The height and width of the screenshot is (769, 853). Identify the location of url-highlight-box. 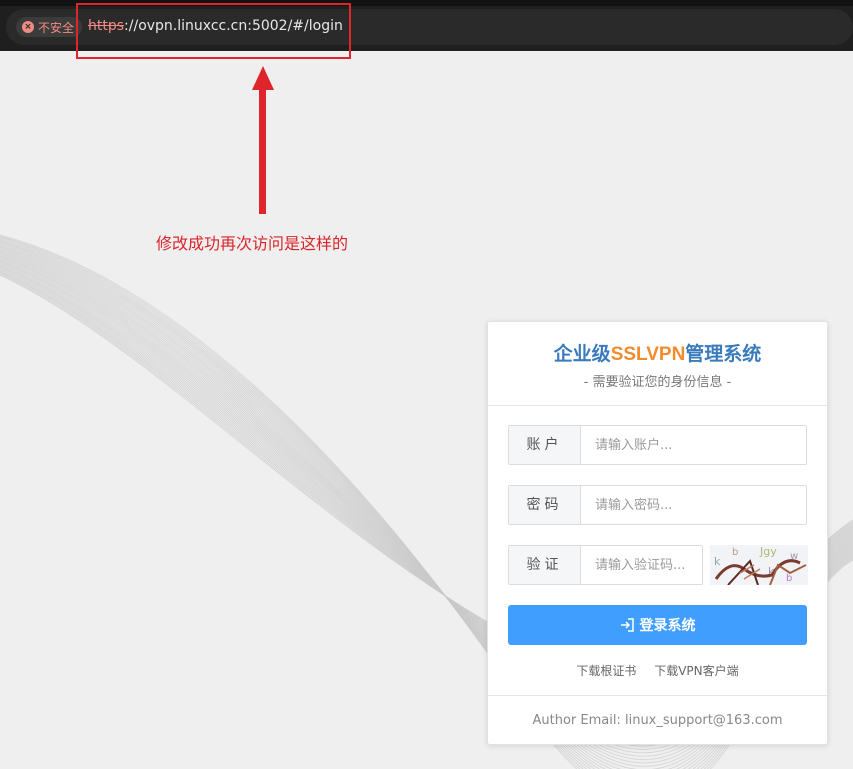
(213, 31).